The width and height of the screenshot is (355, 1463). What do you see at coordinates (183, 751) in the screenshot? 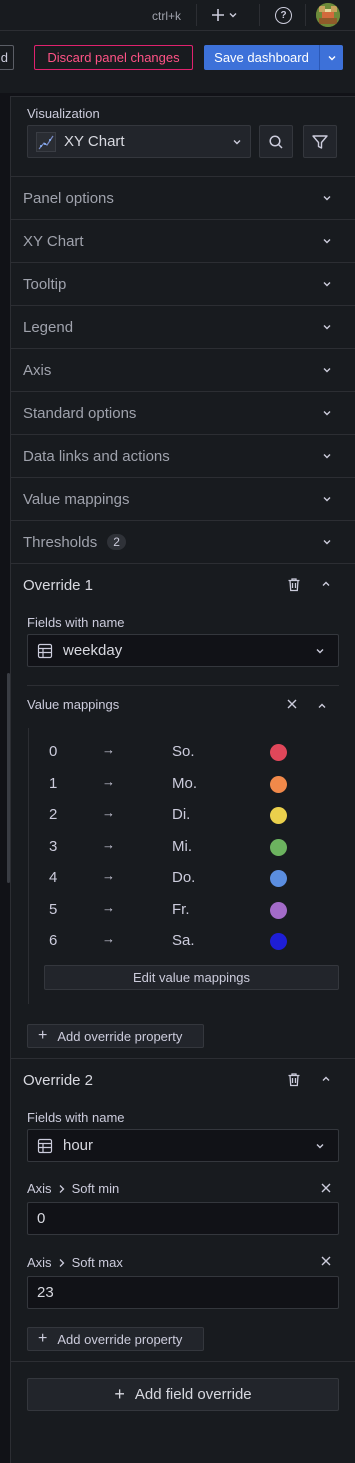
I see `mapping-display-text: So.` at bounding box center [183, 751].